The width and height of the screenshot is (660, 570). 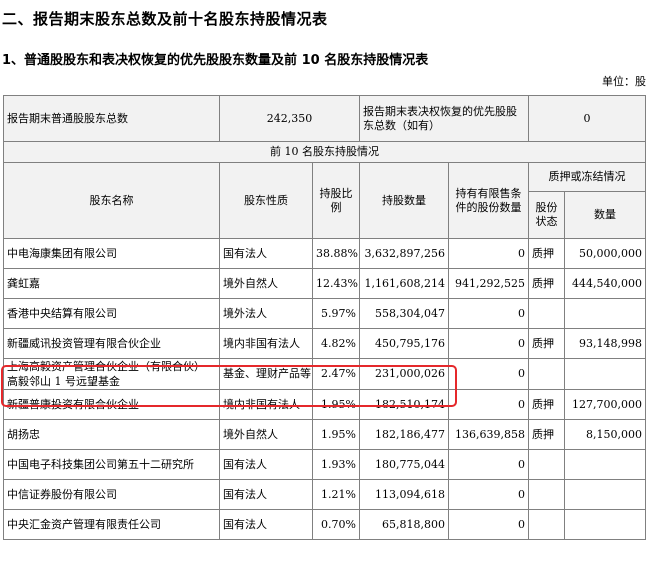 I want to click on holder-name: 龚虹嘉, so click(x=111, y=283).